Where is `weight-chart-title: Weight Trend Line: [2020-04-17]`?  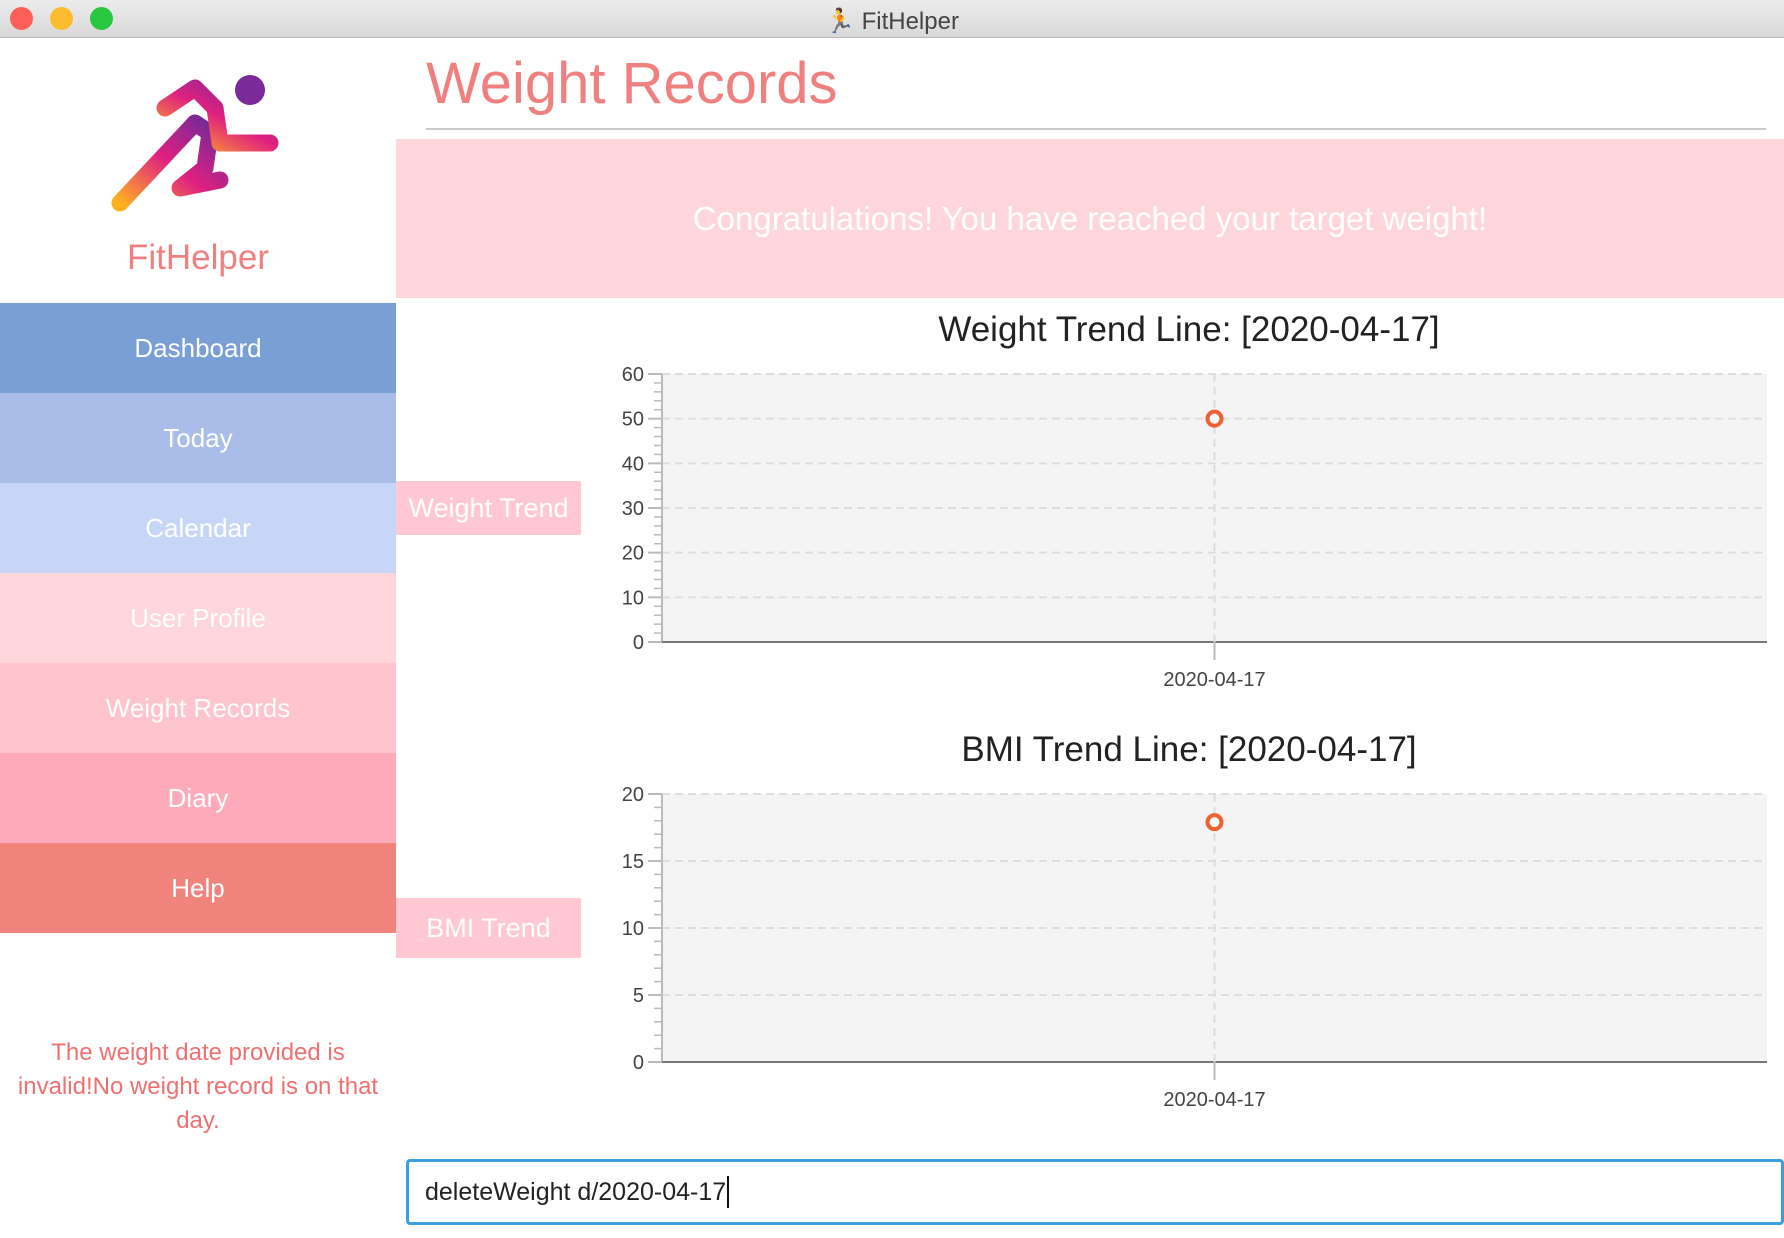 weight-chart-title: Weight Trend Line: [2020-04-17] is located at coordinates (1189, 329).